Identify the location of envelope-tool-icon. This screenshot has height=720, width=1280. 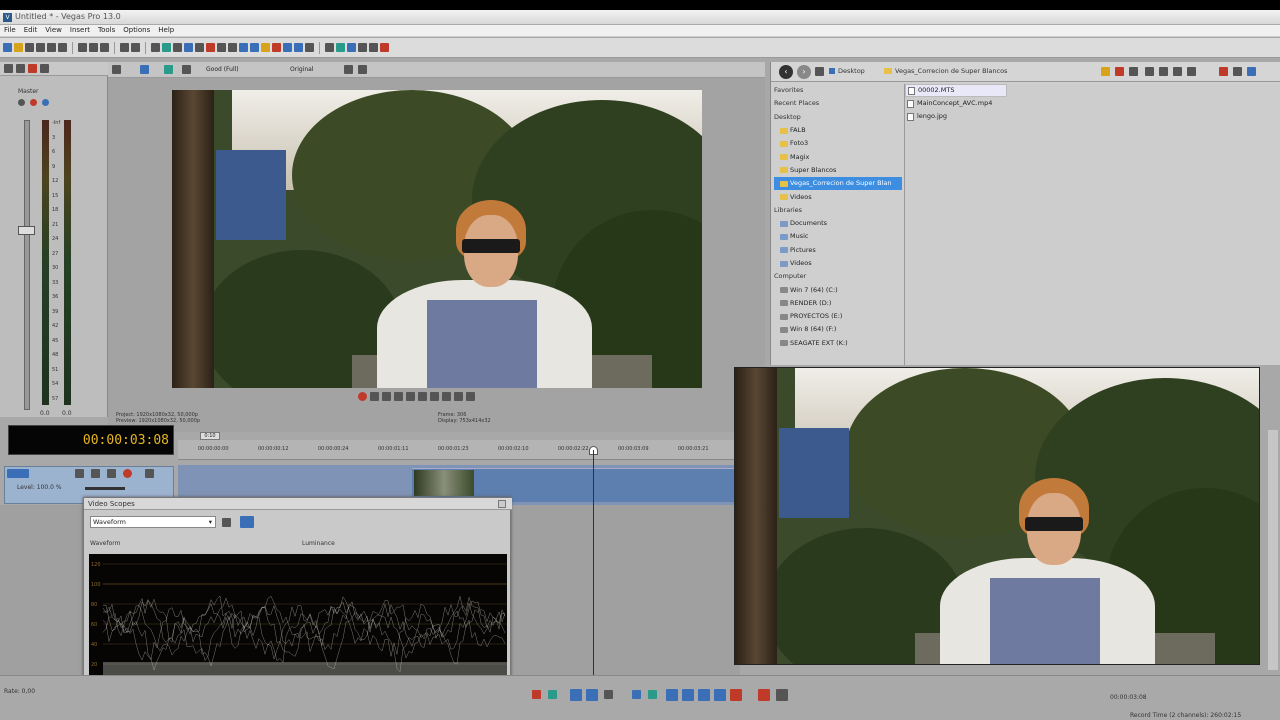
(166, 47).